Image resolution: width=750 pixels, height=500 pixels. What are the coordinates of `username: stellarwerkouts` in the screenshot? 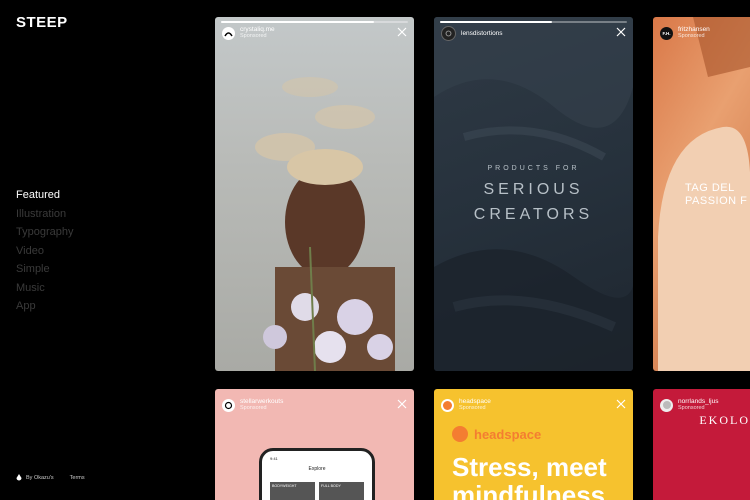 It's located at (261, 401).